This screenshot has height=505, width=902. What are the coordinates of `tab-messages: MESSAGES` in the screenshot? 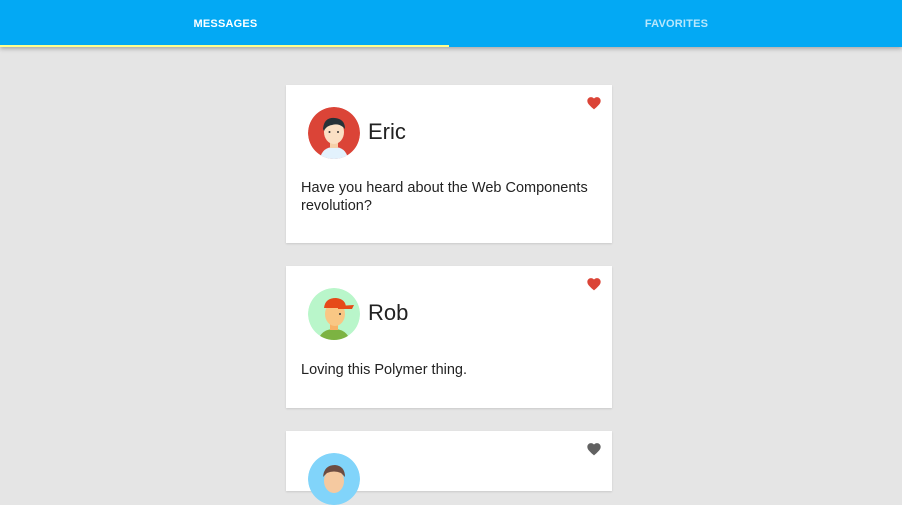 It's located at (225, 23).